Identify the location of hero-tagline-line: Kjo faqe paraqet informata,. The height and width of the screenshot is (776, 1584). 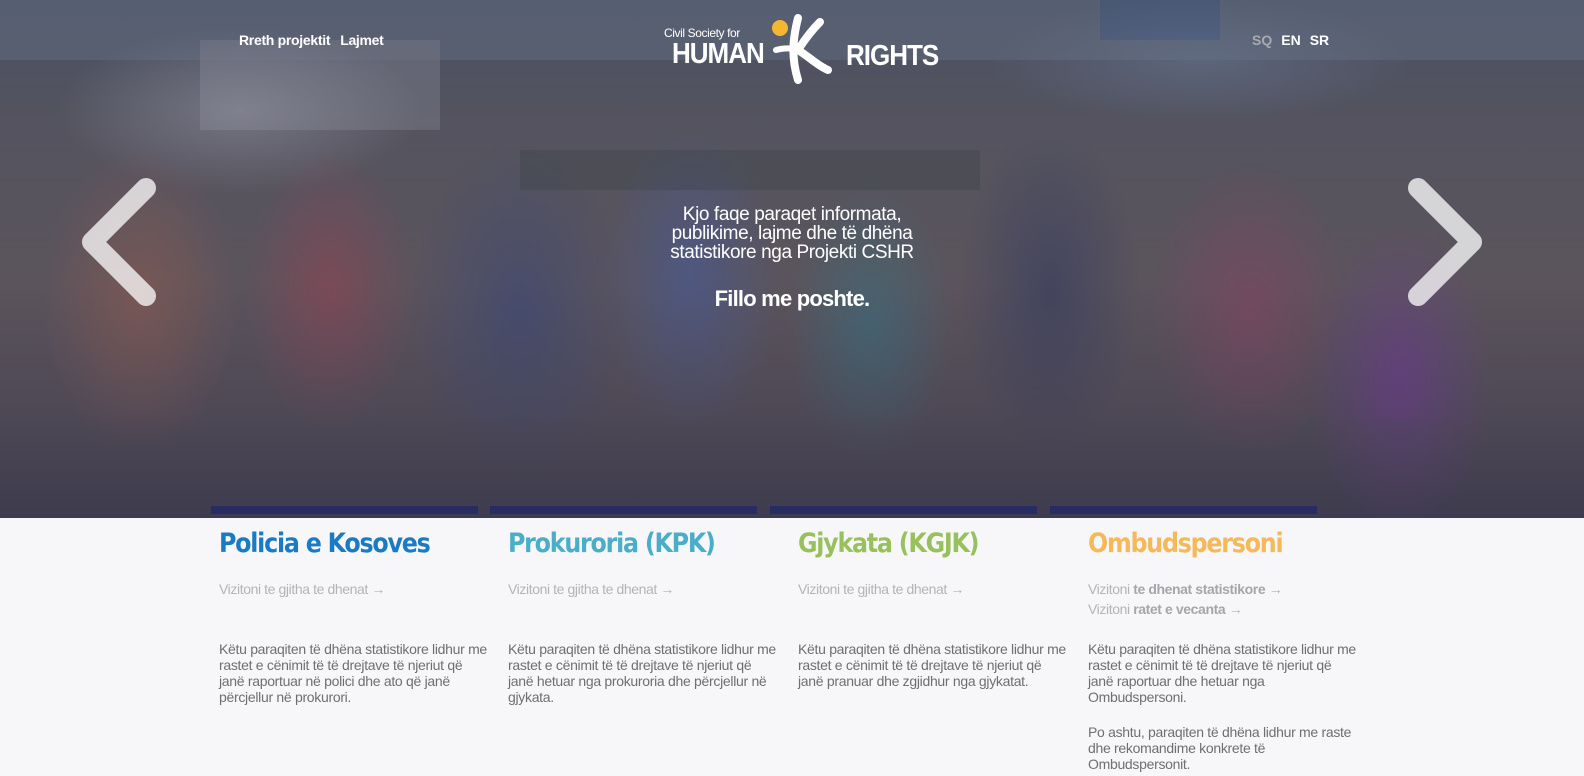
(792, 214).